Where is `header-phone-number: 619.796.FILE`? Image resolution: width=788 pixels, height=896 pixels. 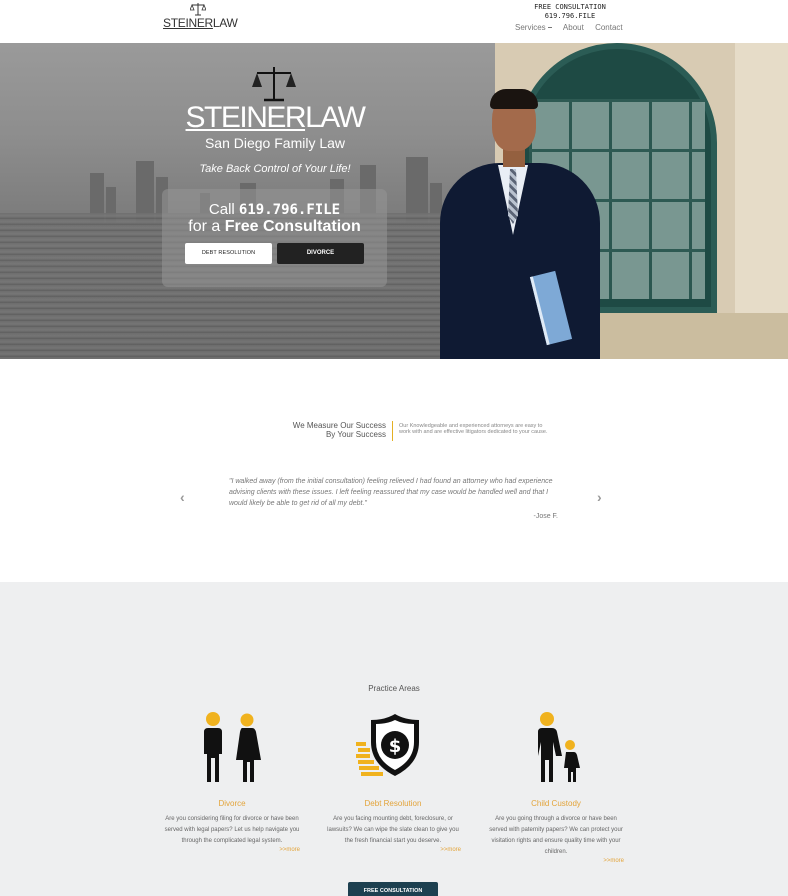 header-phone-number: 619.796.FILE is located at coordinates (570, 16).